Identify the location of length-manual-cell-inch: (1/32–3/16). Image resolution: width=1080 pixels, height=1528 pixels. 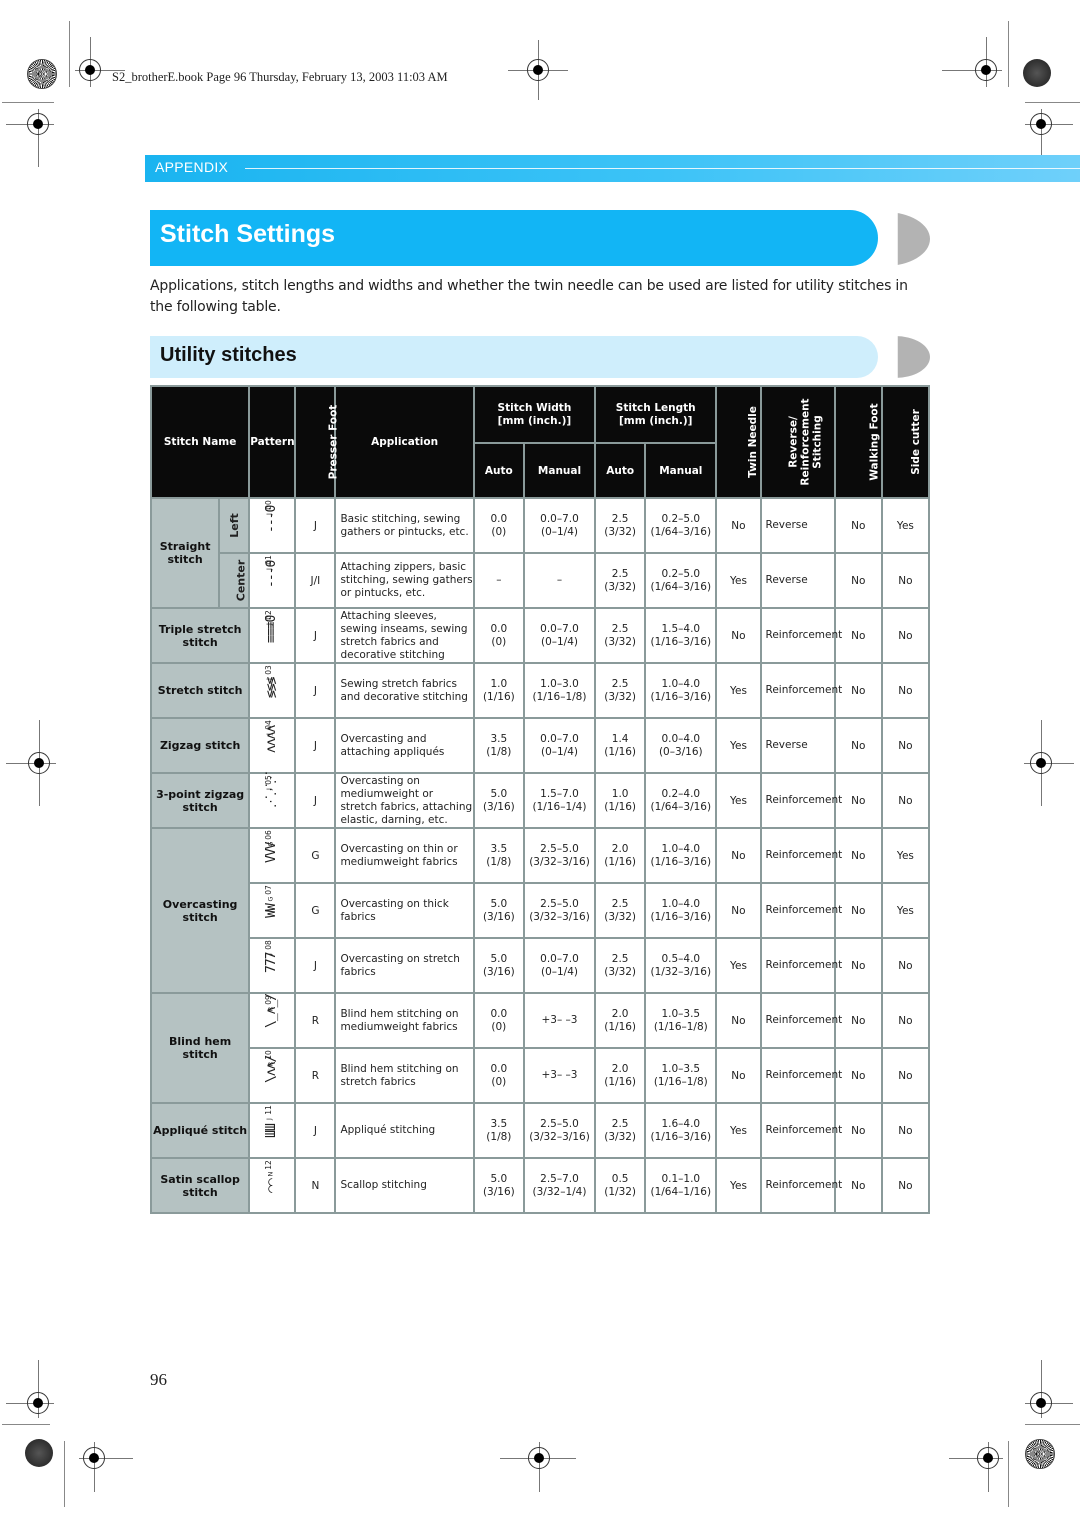
(681, 971).